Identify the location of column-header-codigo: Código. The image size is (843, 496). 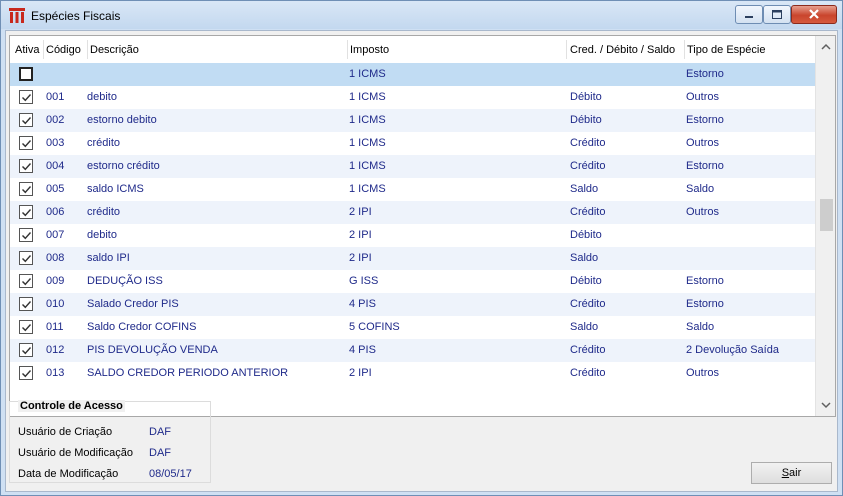
(63, 50).